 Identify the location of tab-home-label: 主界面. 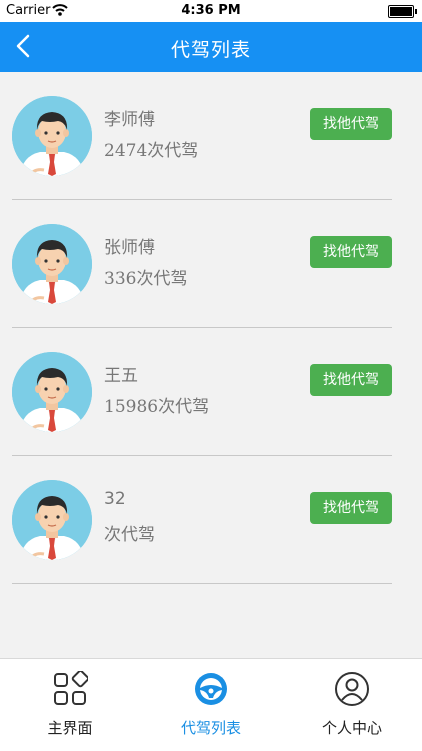
(70, 728).